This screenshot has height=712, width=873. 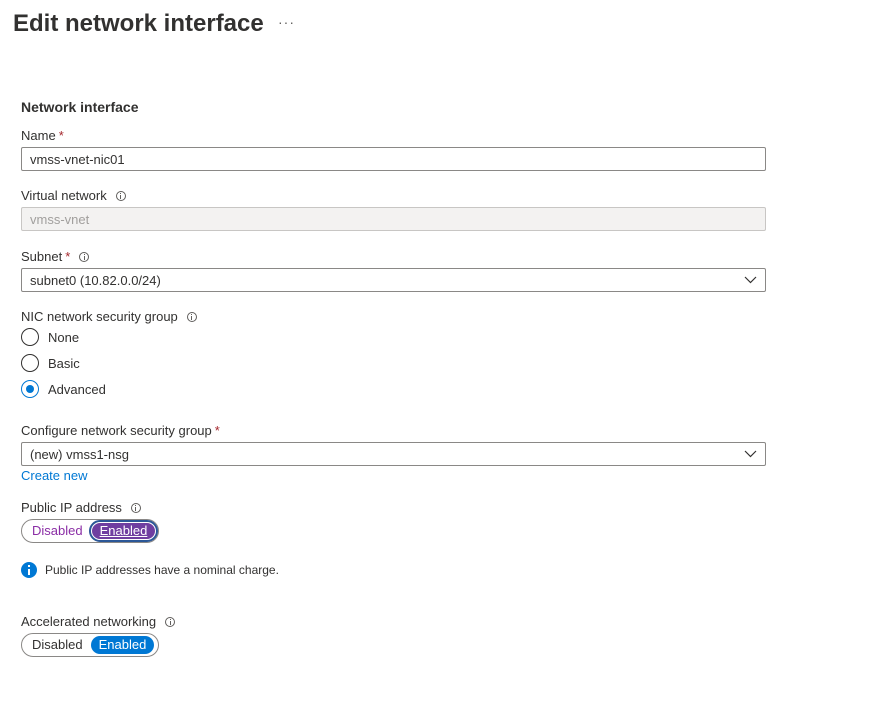 What do you see at coordinates (42, 256) in the screenshot?
I see `subnet-label-text: Subnet` at bounding box center [42, 256].